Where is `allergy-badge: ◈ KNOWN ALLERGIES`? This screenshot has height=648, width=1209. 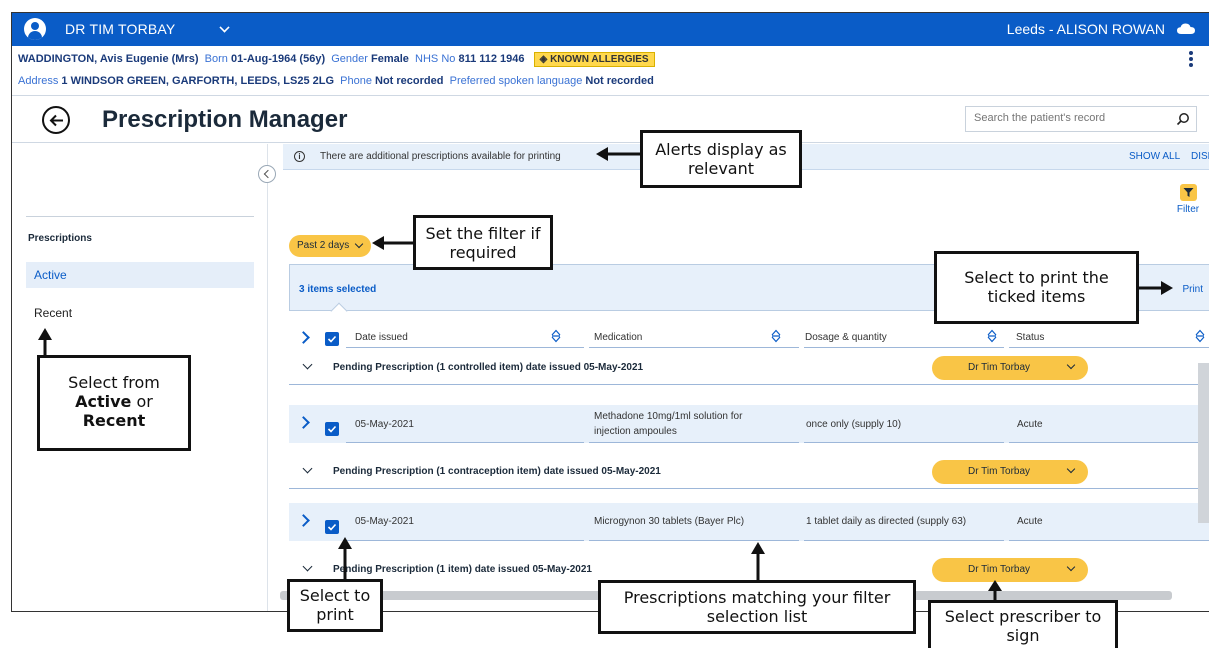
allergy-badge: ◈ KNOWN ALLERGIES is located at coordinates (594, 59).